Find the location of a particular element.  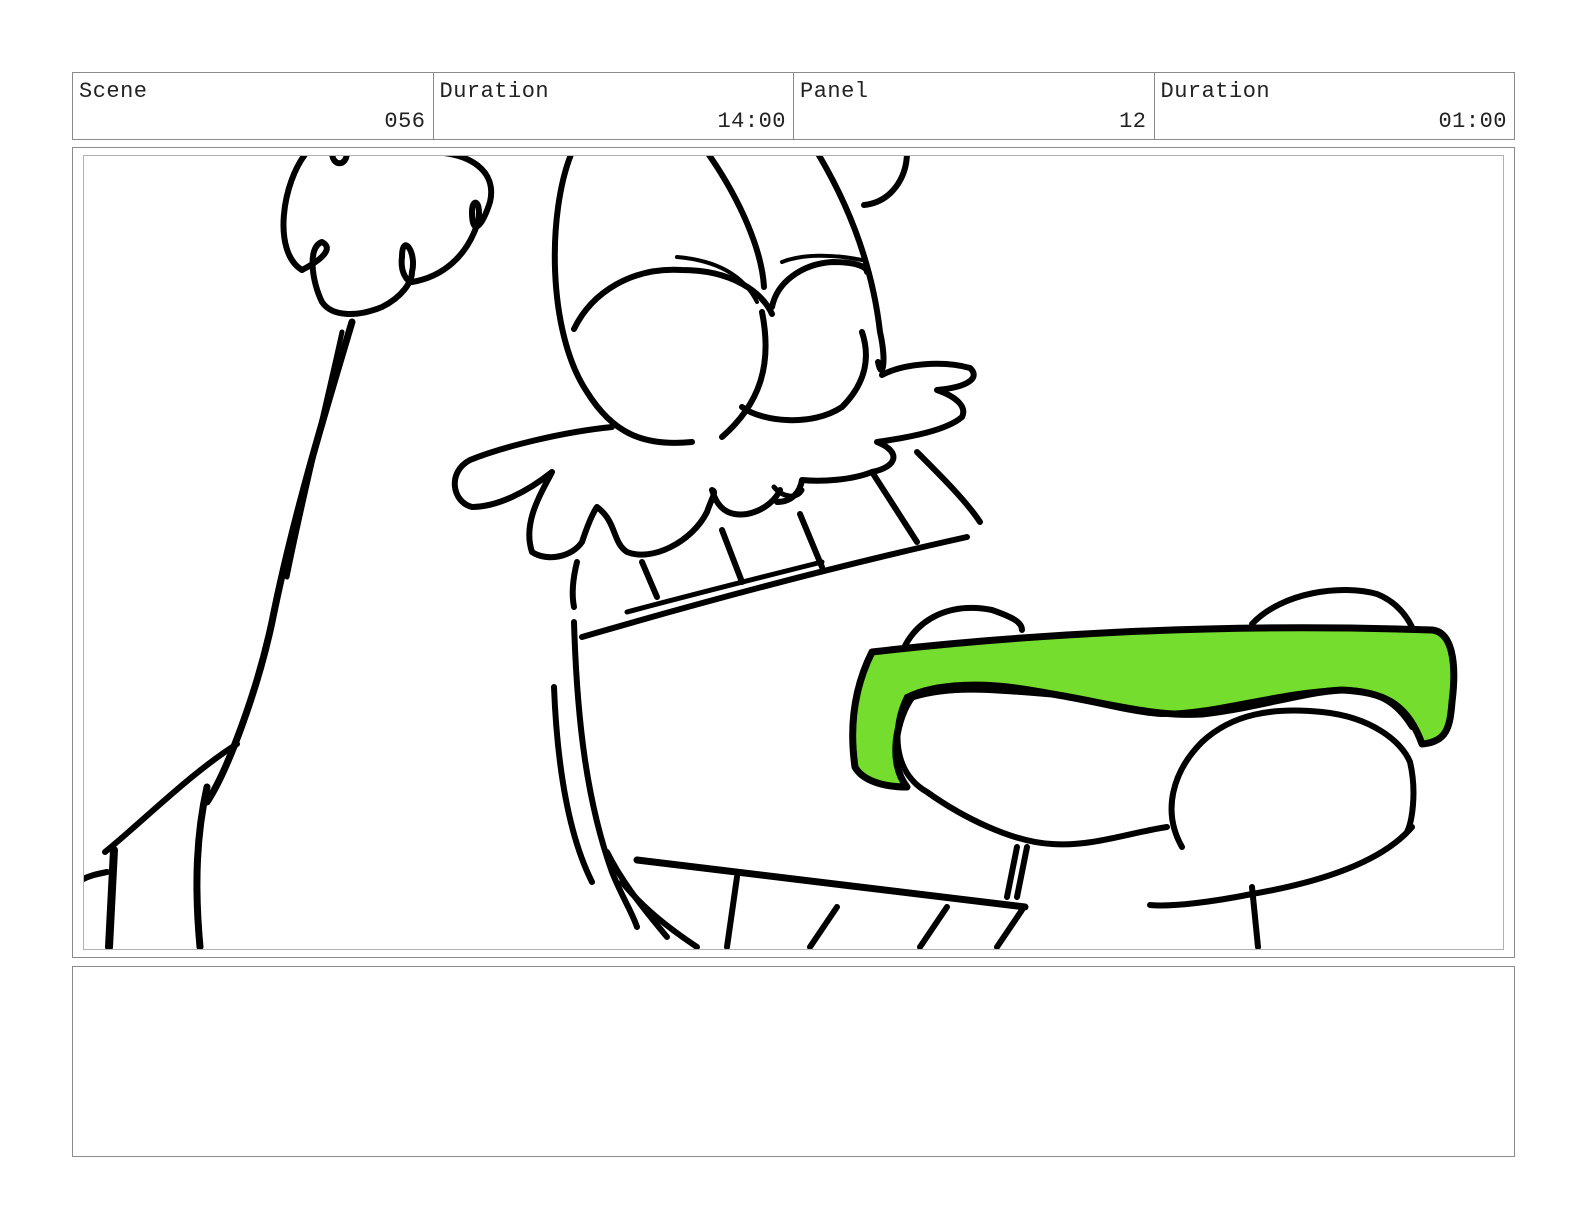

panel-duration-label: Duration is located at coordinates (1215, 91).